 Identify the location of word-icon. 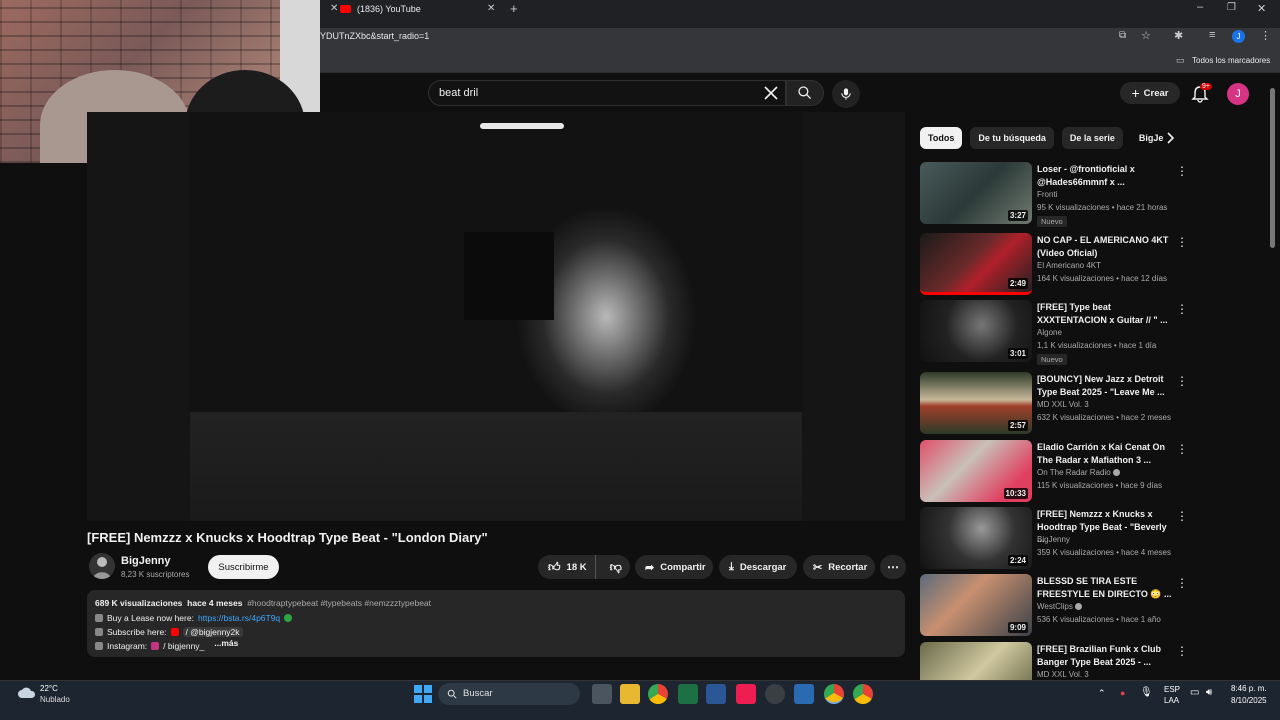
(716, 694).